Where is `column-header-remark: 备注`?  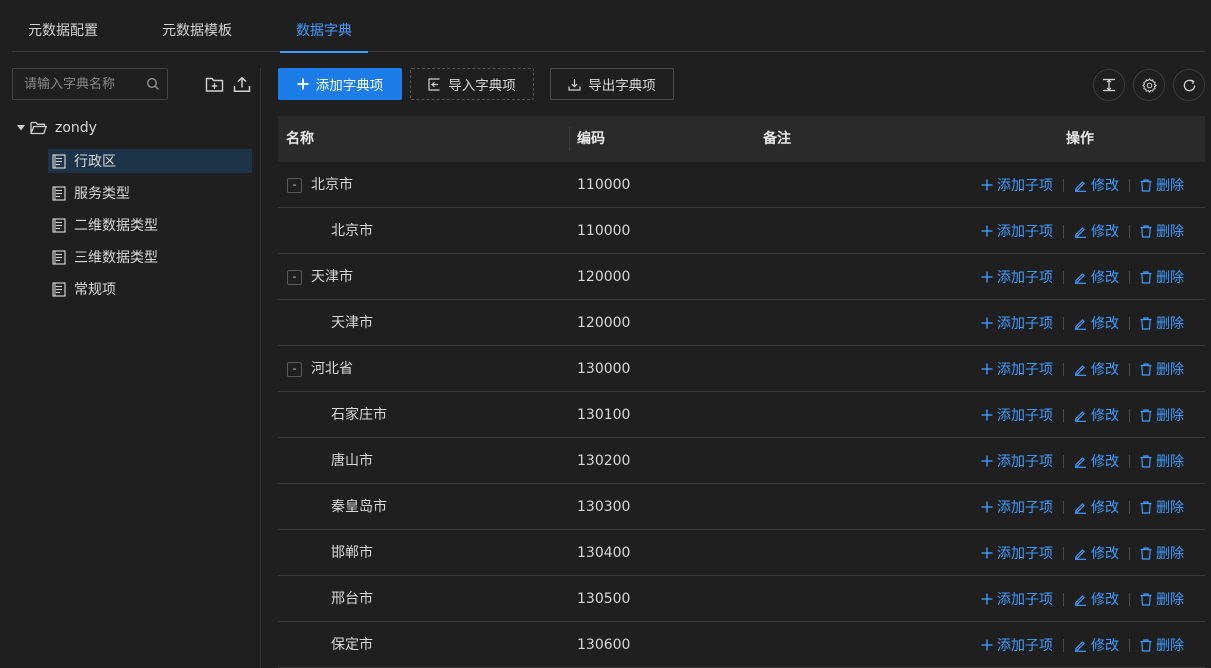 column-header-remark: 备注 is located at coordinates (777, 139).